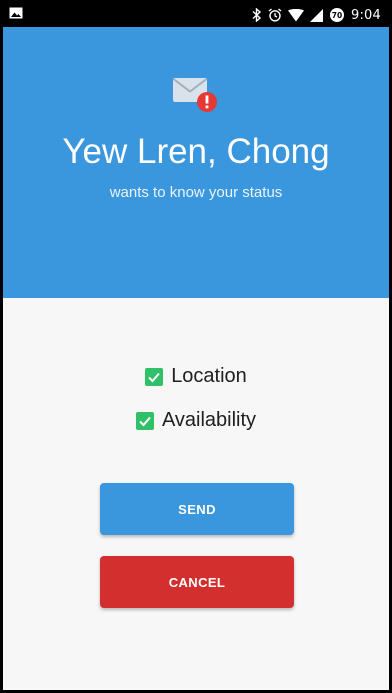 Image resolution: width=392 pixels, height=693 pixels. Describe the element at coordinates (197, 582) in the screenshot. I see `cancel-button: CANCEL` at that location.